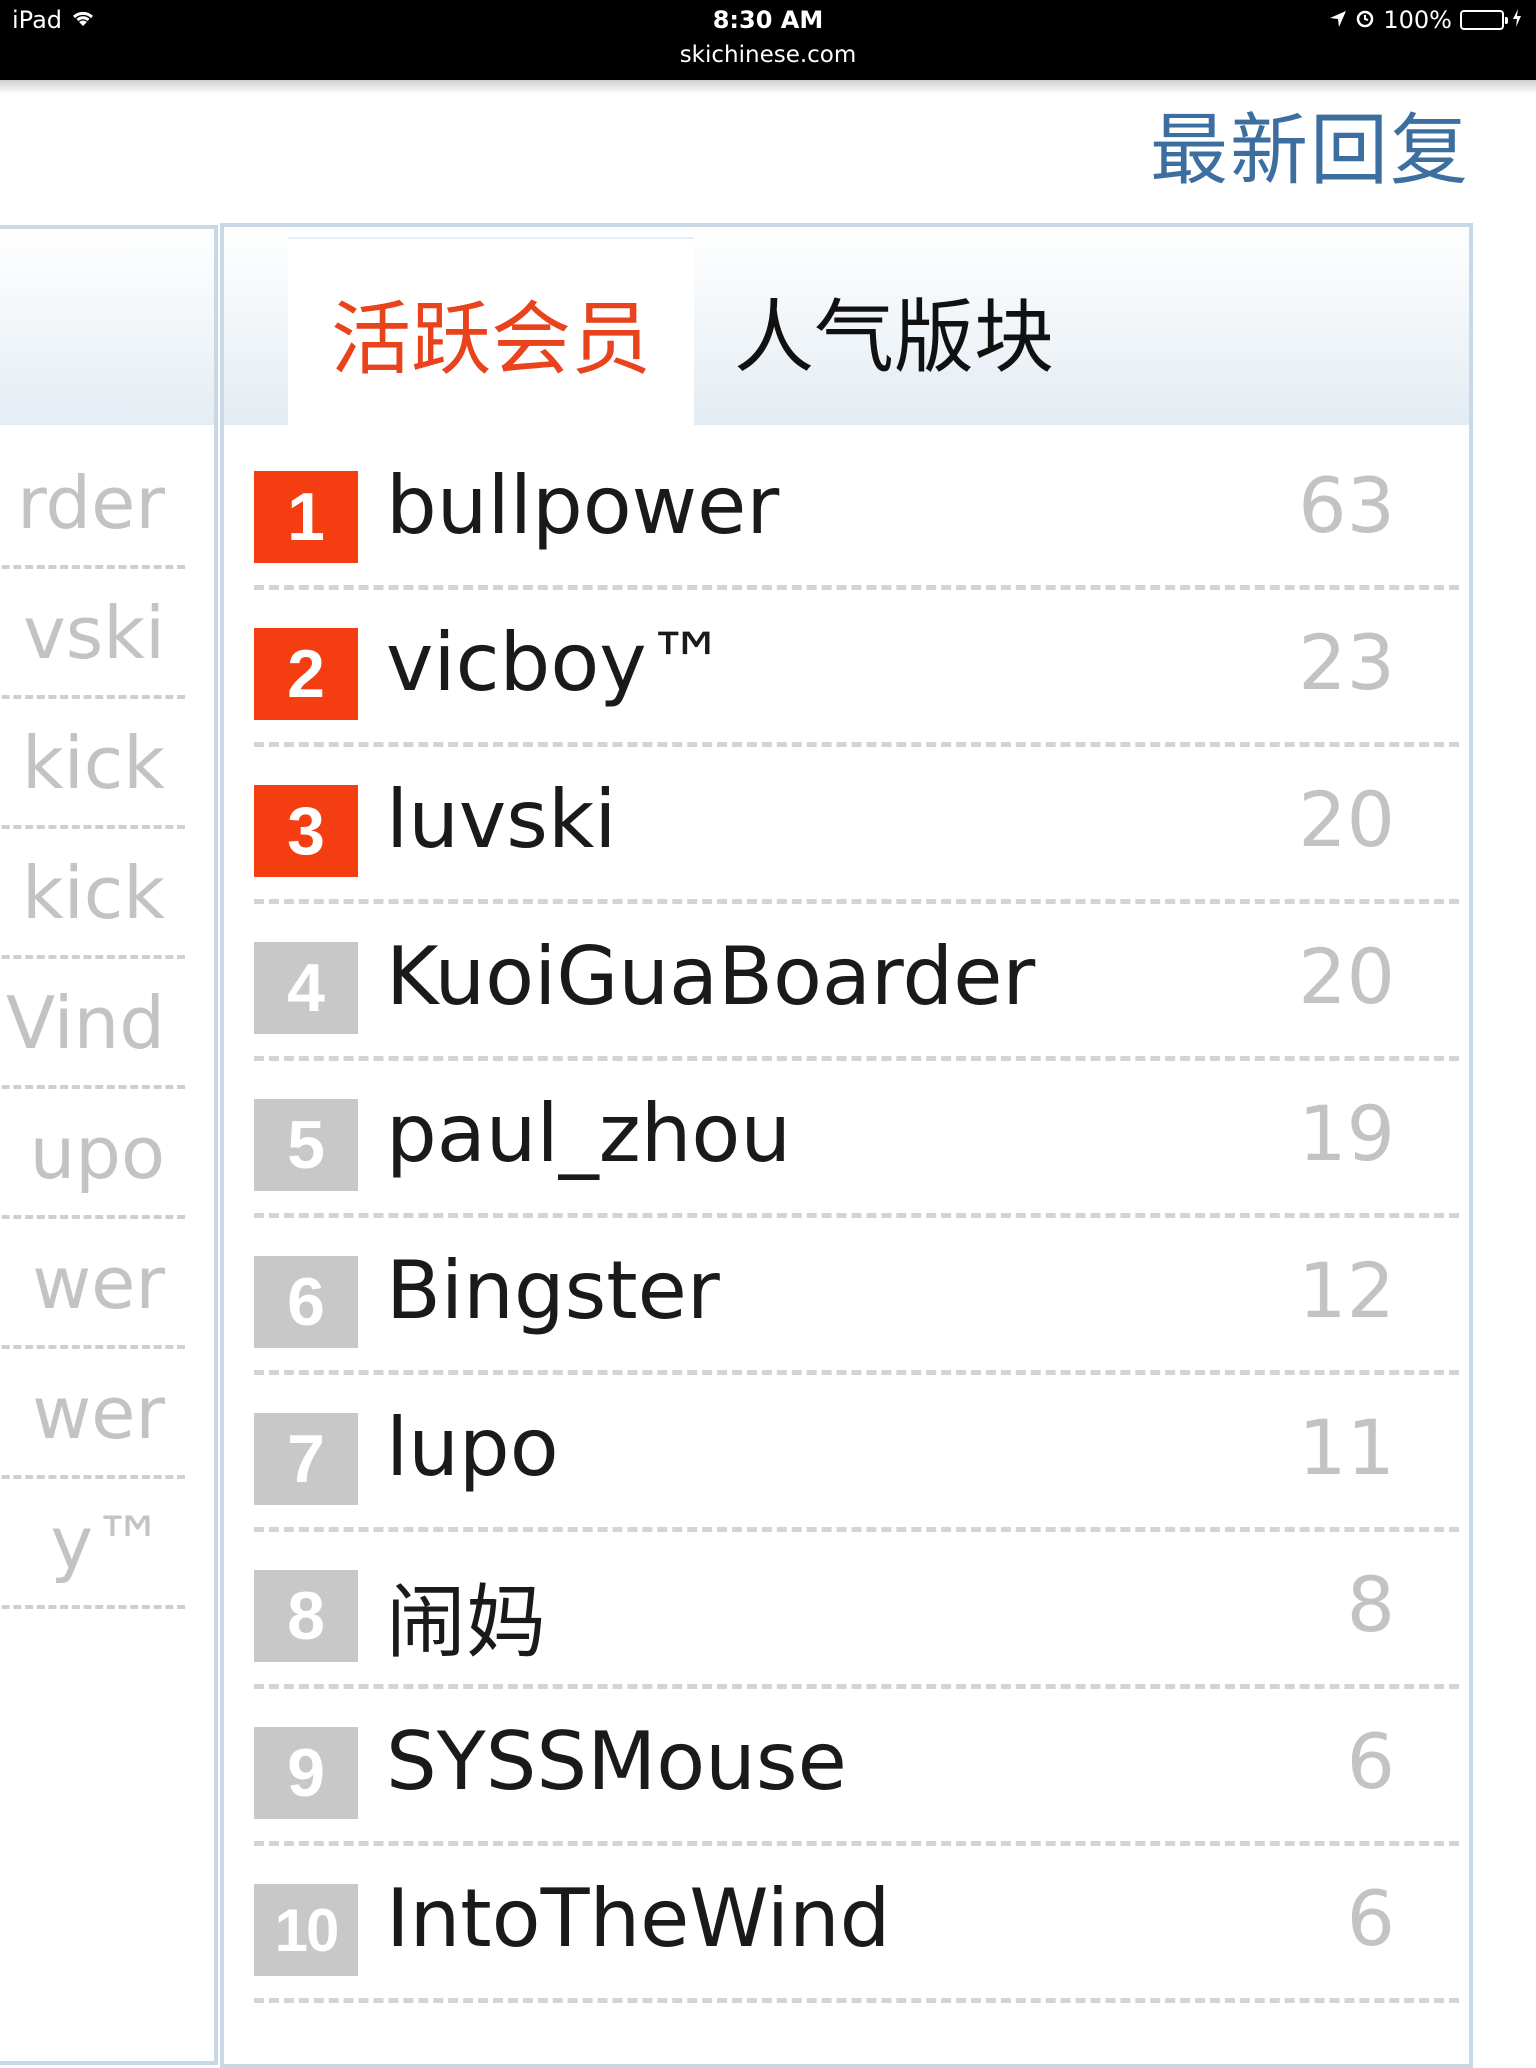 The height and width of the screenshot is (2068, 1536). What do you see at coordinates (553, 1290) in the screenshot?
I see `member-name-link: Bingster` at bounding box center [553, 1290].